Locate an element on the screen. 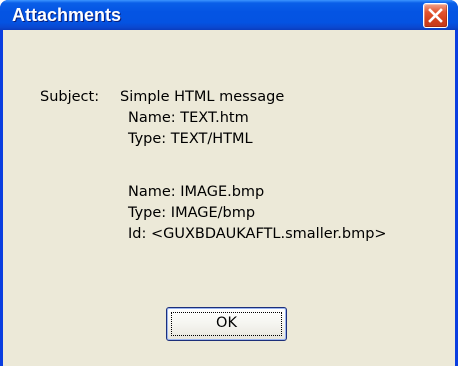 This screenshot has width=458, height=366. subject-label: Subject: is located at coordinates (70, 97).